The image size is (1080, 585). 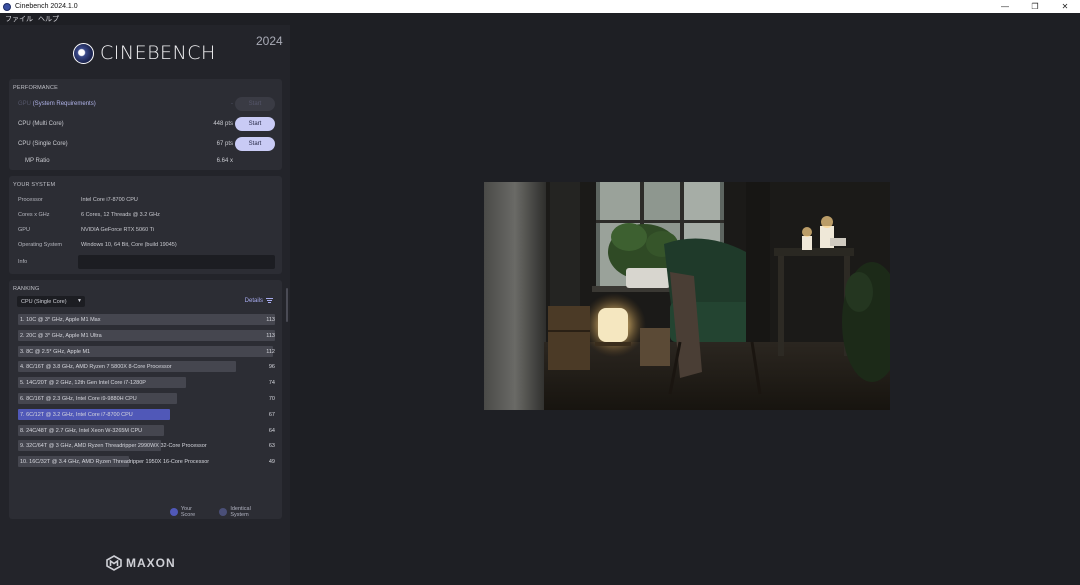 What do you see at coordinates (40, 245) in the screenshot?
I see `sys-key: Operating System` at bounding box center [40, 245].